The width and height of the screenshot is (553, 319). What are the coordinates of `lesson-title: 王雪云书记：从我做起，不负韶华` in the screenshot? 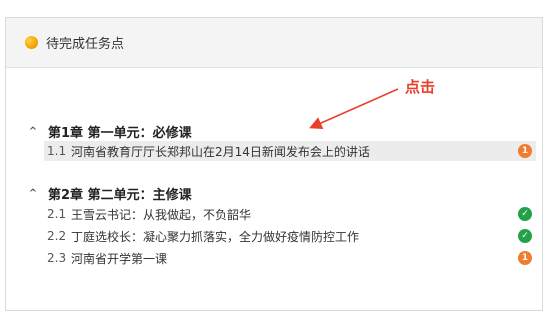 It's located at (294, 214).